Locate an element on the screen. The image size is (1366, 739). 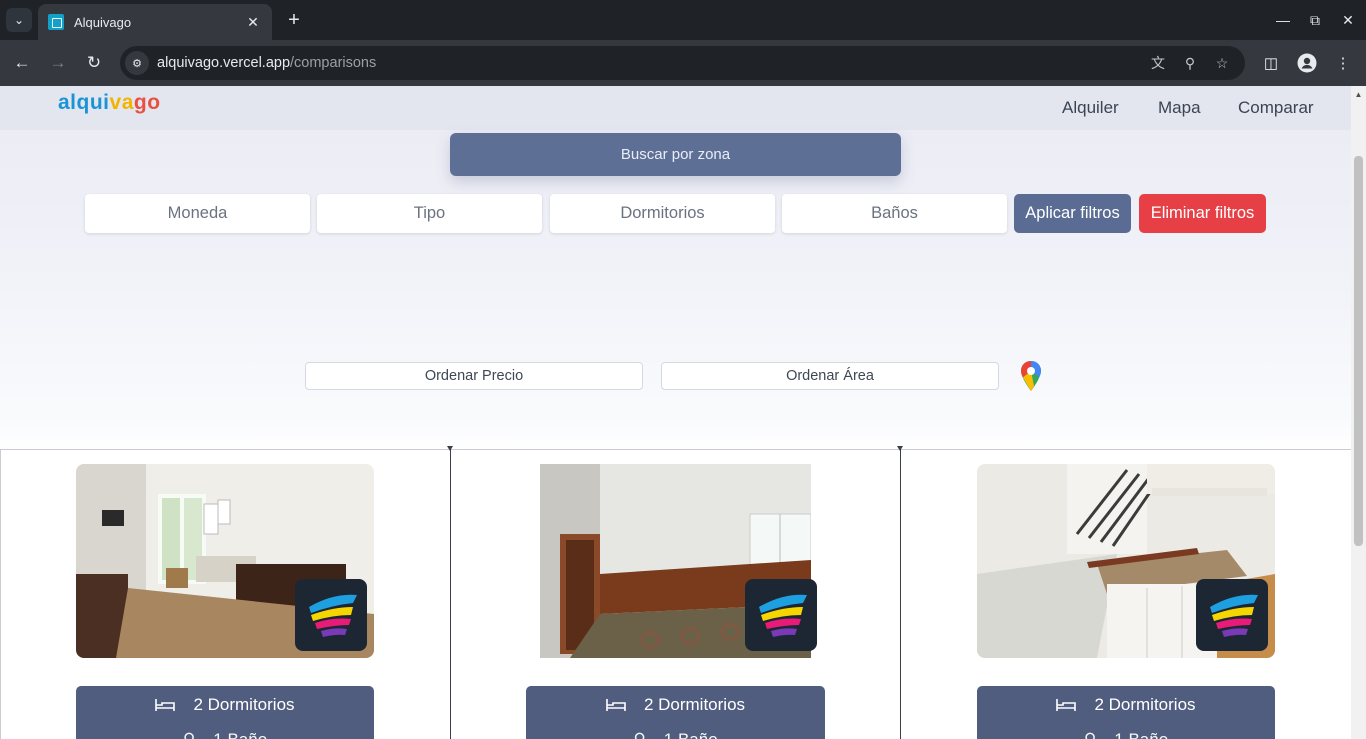
profile-icon is located at coordinates (1307, 63).